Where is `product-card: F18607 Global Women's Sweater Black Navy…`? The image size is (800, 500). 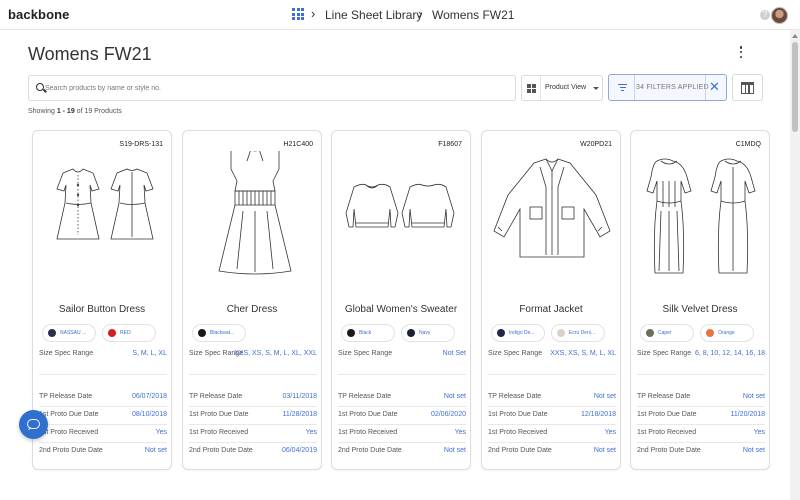
product-card: F18607 Global Women's Sweater Black Navy… is located at coordinates (401, 300).